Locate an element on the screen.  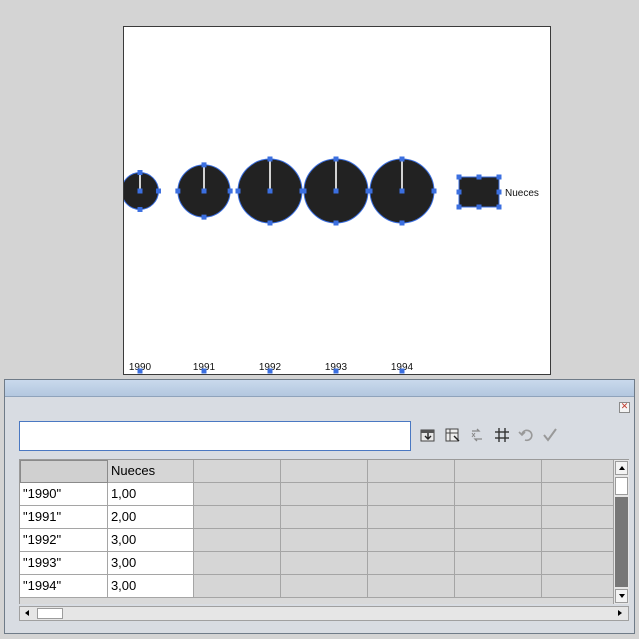
grid-row-label-cell: "1992" is located at coordinates (64, 540).